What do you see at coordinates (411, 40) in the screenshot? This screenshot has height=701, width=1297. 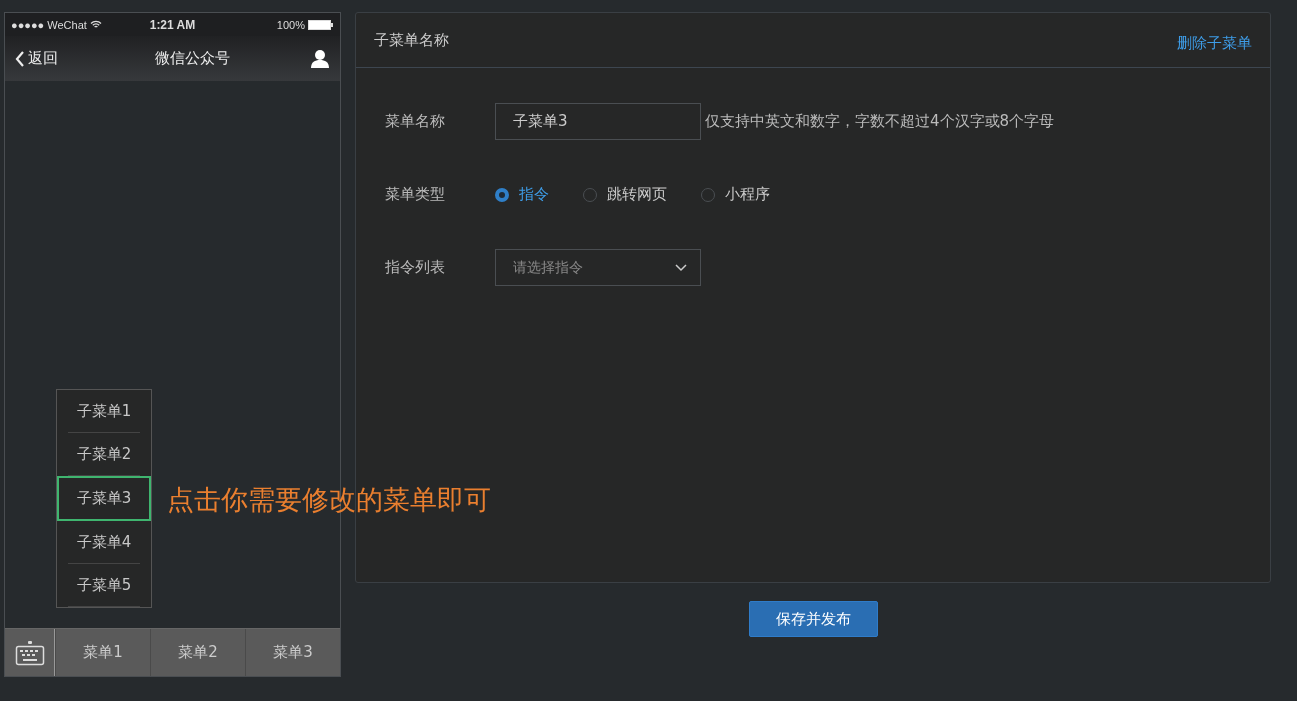 I see `panel-title: 子菜单名称` at bounding box center [411, 40].